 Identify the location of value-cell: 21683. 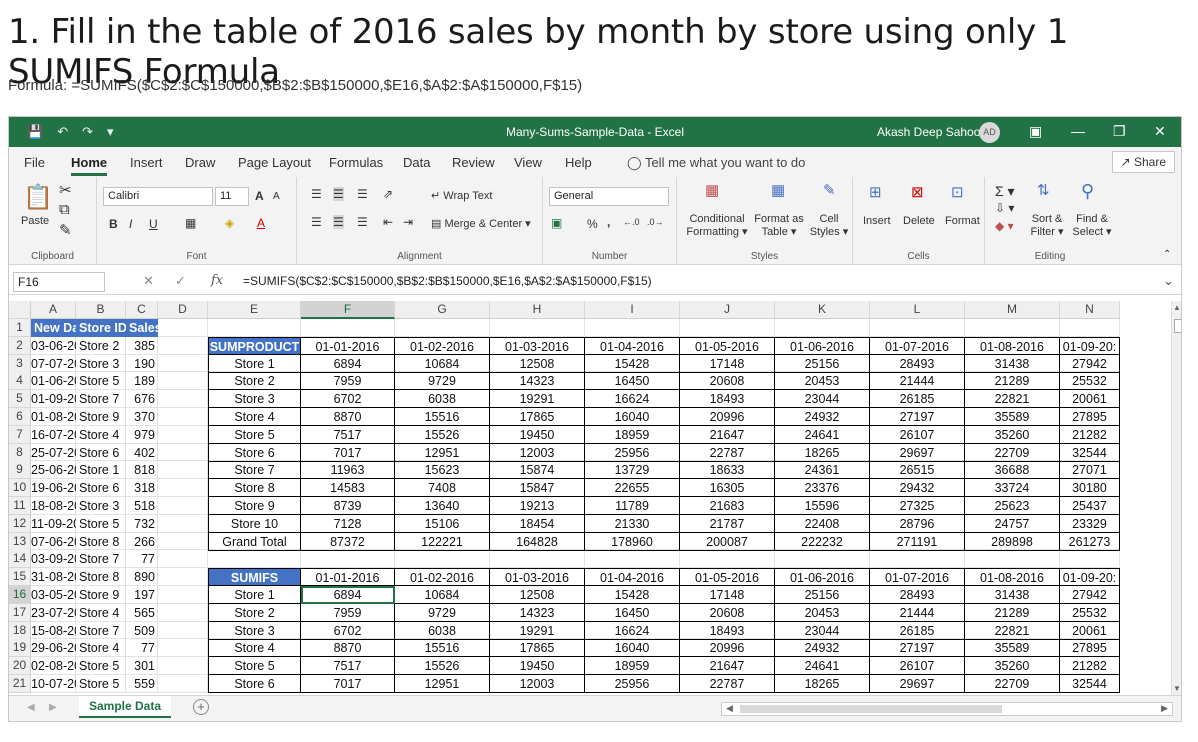
(727, 506).